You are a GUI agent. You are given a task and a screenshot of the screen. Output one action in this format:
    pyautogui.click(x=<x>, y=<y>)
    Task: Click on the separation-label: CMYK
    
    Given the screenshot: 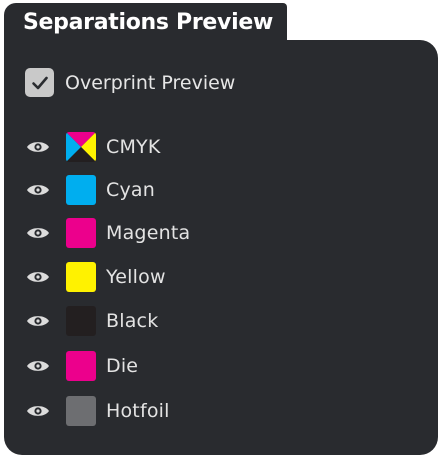 What is the action you would take?
    pyautogui.click(x=133, y=147)
    